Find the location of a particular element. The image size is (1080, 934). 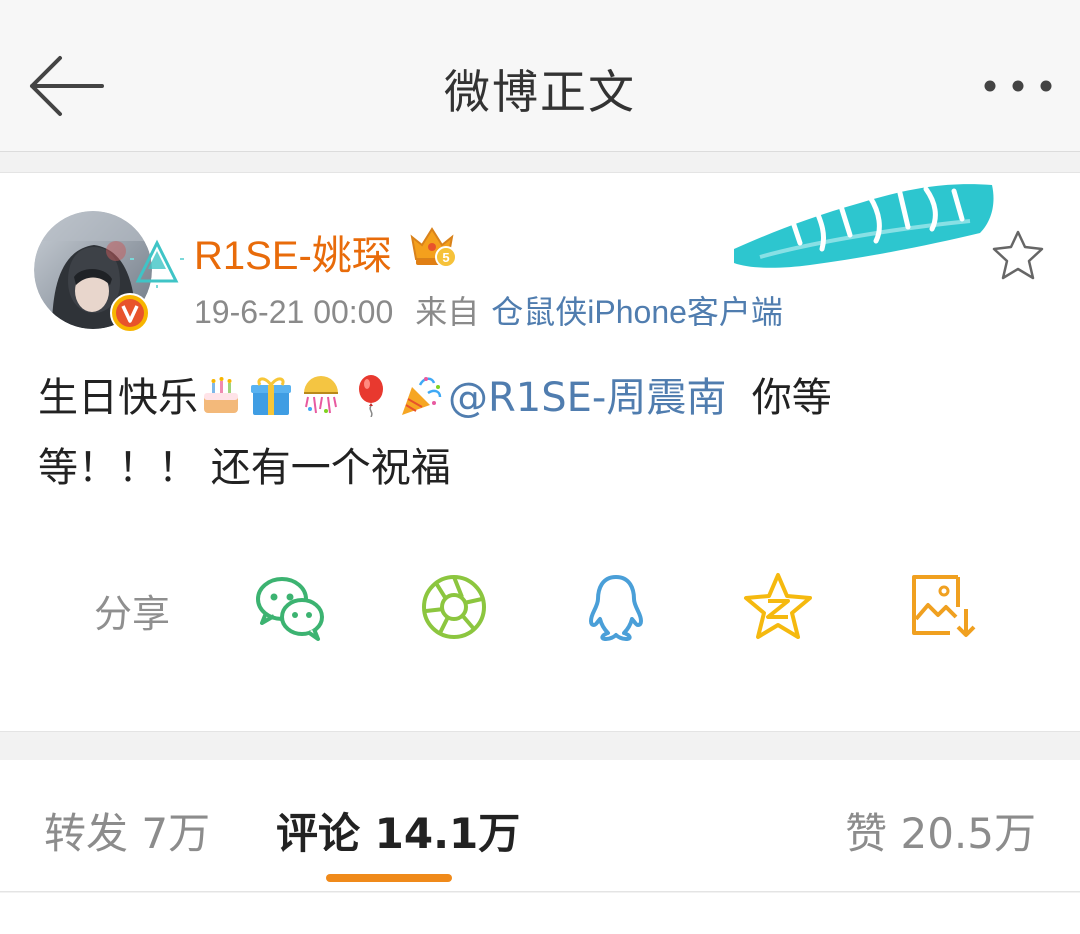

wechat-icon is located at coordinates (290, 607).